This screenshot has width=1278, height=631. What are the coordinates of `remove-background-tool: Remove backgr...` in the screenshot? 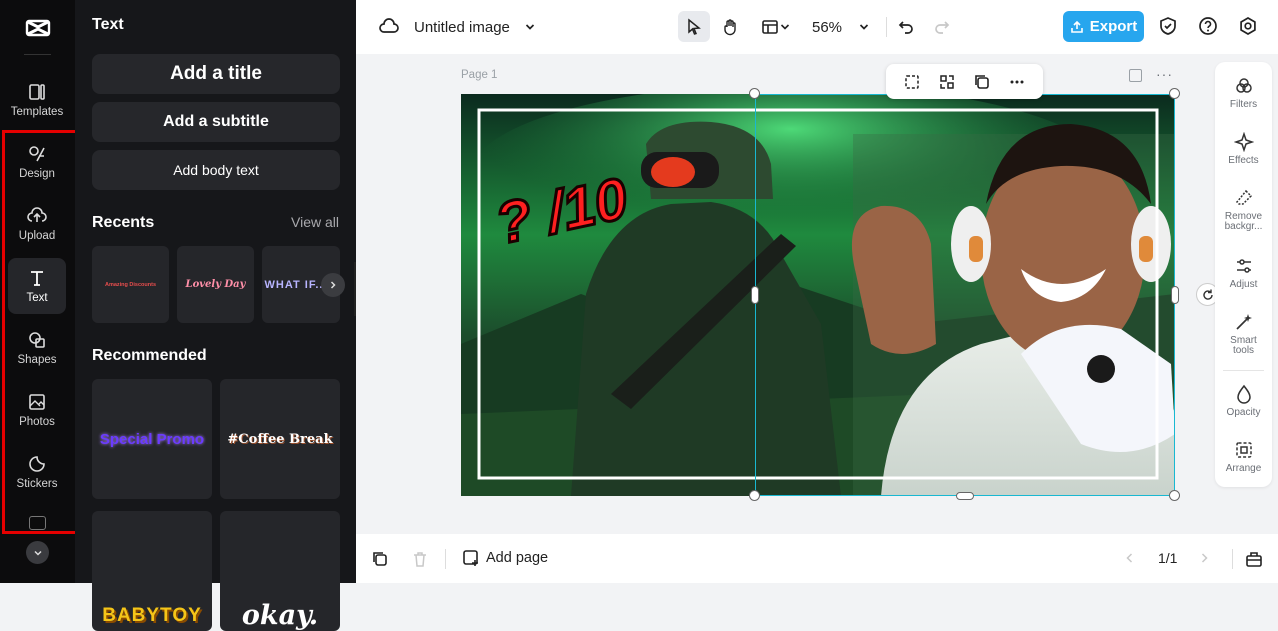 It's located at (1243, 210).